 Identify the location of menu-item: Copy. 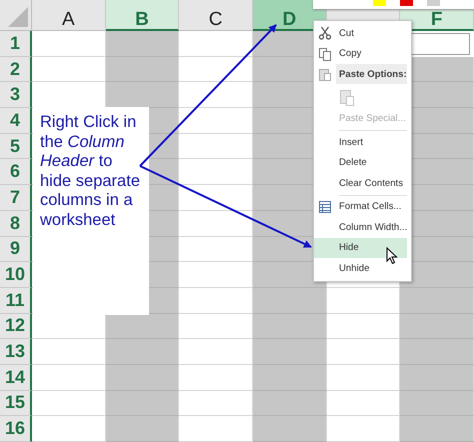
(361, 54).